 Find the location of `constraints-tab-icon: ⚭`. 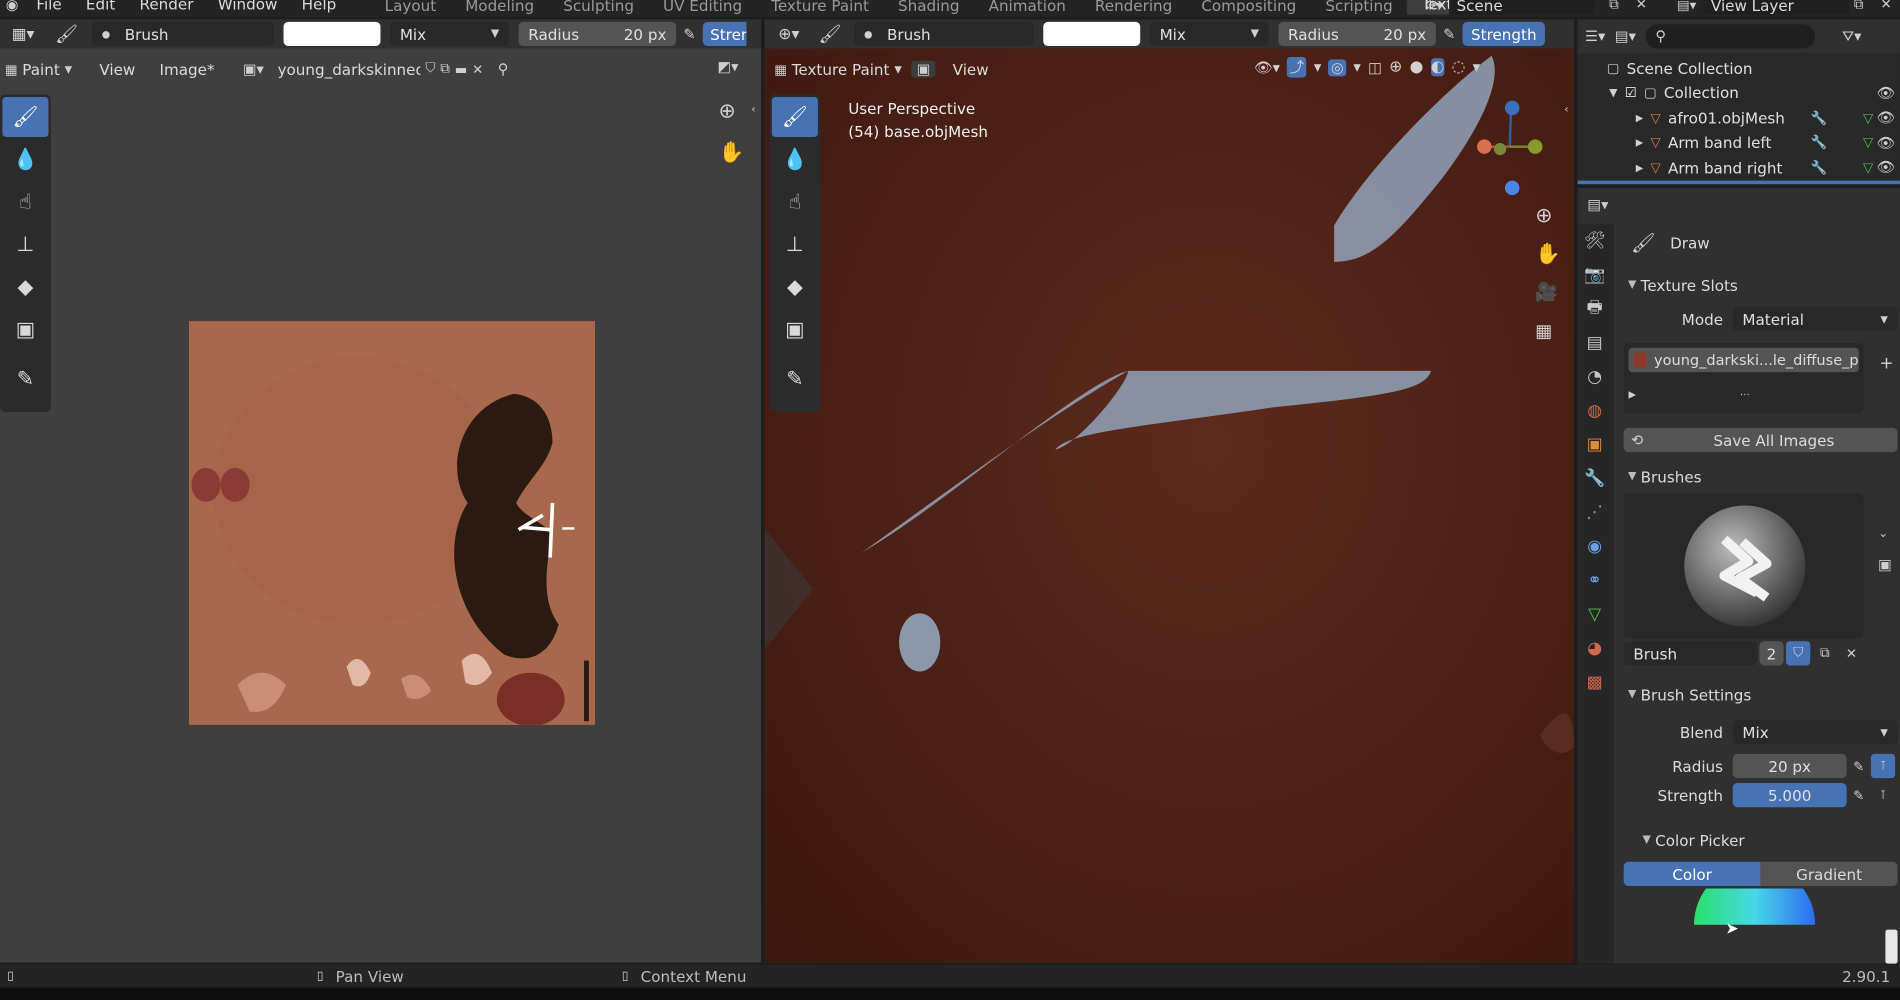

constraints-tab-icon: ⚭ is located at coordinates (1595, 581).